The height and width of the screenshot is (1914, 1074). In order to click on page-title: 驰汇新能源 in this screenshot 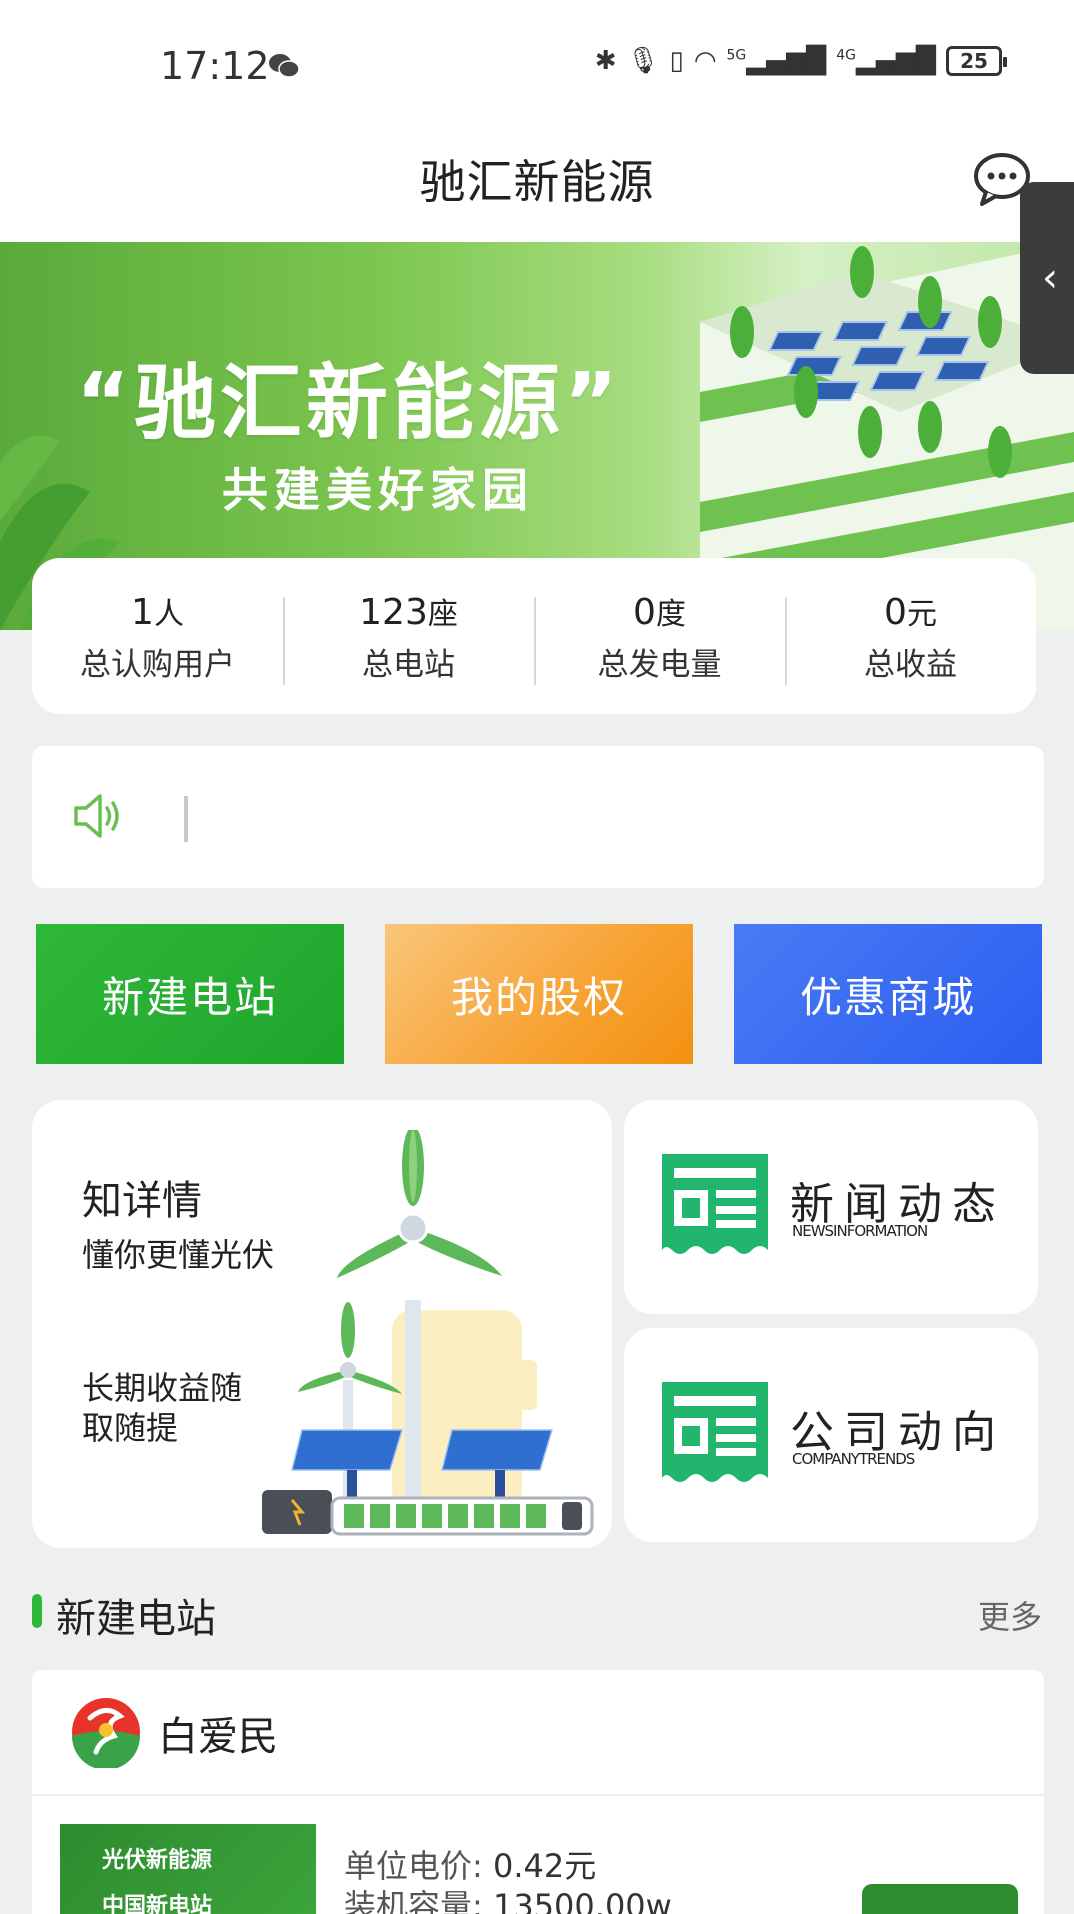, I will do `click(537, 182)`.